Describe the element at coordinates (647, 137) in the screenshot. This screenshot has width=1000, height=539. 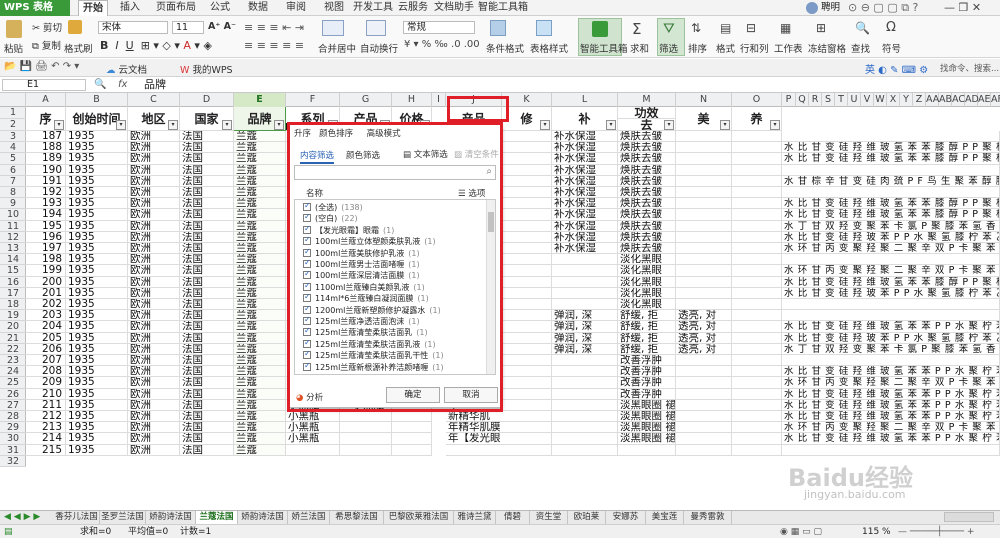
I see `cell-m: 焕肤去皱` at that location.